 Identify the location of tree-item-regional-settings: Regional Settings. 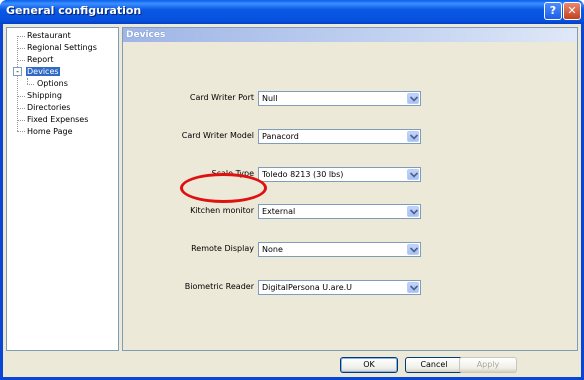
(62, 47).